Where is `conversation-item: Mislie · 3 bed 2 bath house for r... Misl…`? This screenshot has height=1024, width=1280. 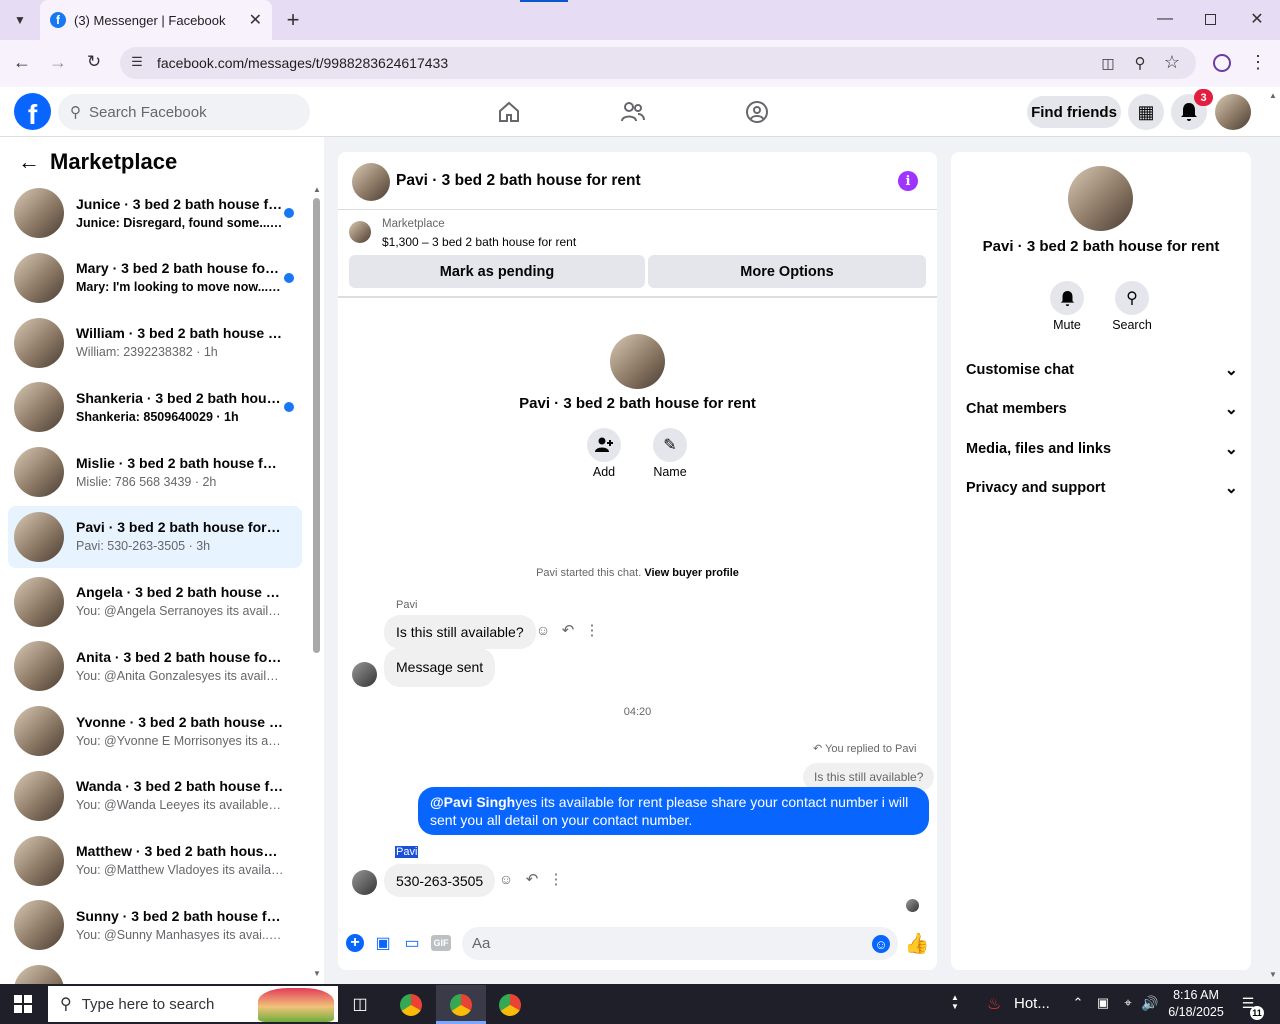
conversation-item: Mislie · 3 bed 2 bath house for r... Misl… is located at coordinates (155, 472).